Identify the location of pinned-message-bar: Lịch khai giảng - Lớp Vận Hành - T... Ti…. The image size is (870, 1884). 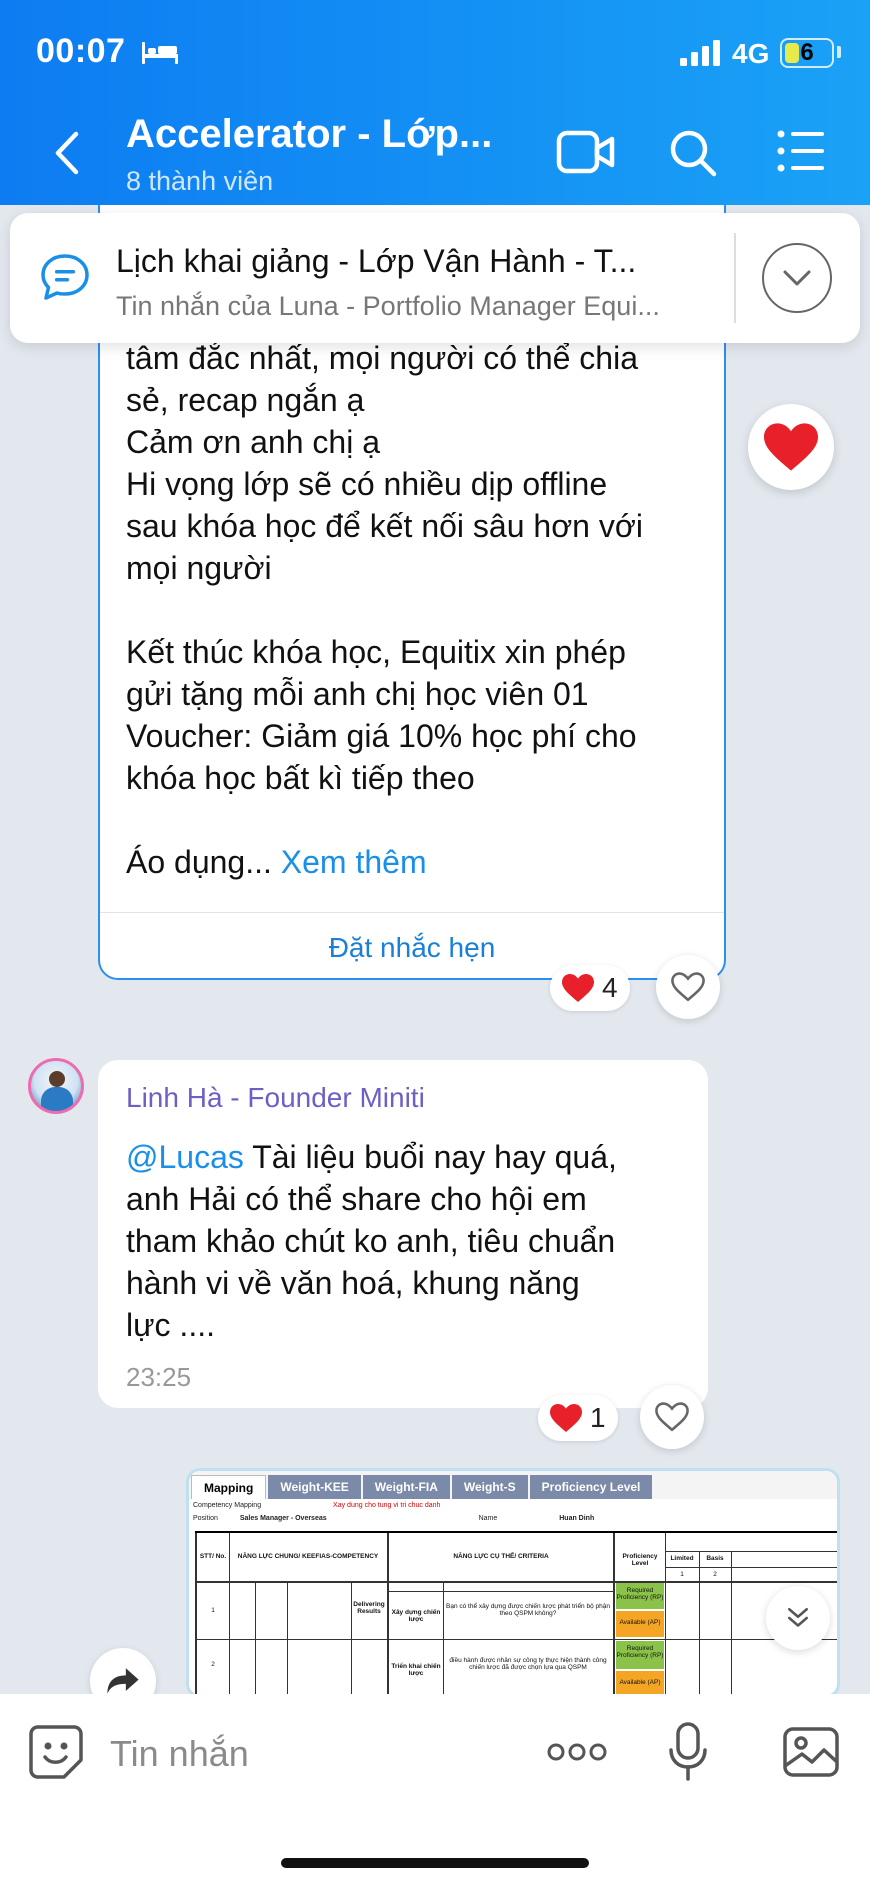
(435, 278).